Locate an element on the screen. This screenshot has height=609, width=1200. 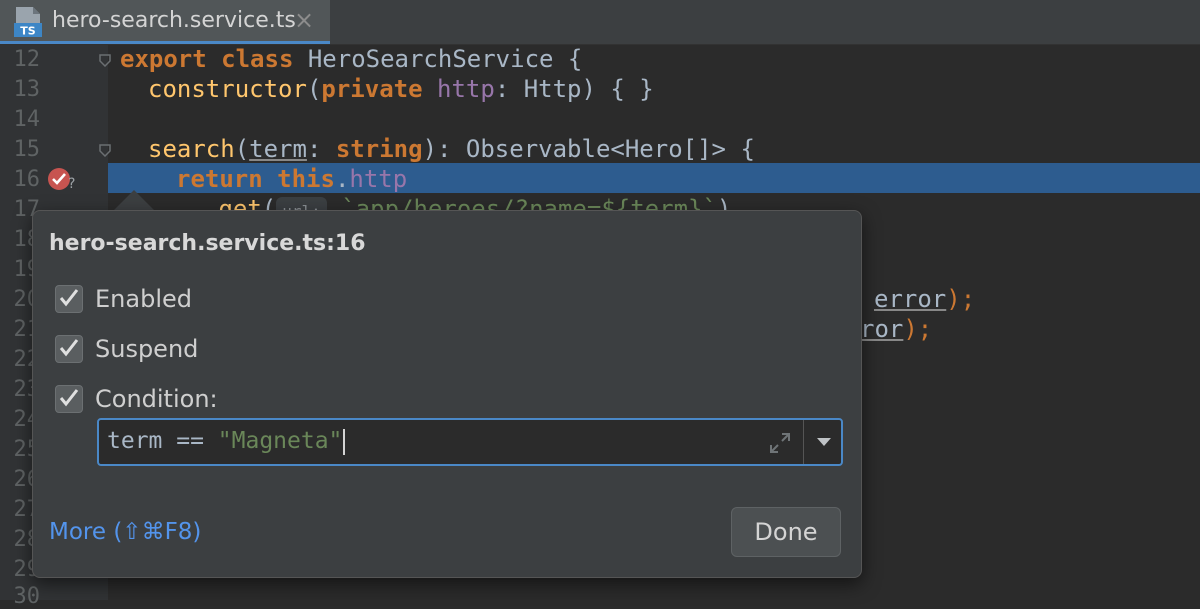
line-number: 13 is located at coordinates (27, 89).